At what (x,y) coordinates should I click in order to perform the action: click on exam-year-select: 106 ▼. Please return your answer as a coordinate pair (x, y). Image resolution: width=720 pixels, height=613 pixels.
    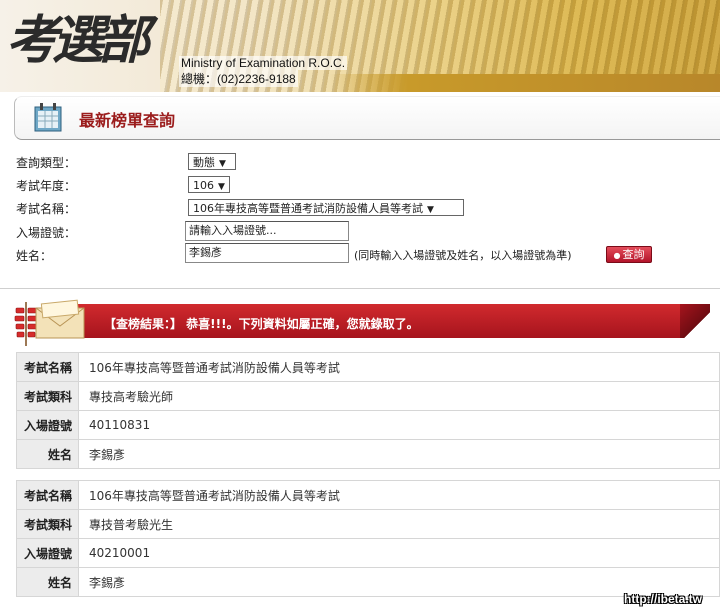
    Looking at the image, I should click on (209, 184).